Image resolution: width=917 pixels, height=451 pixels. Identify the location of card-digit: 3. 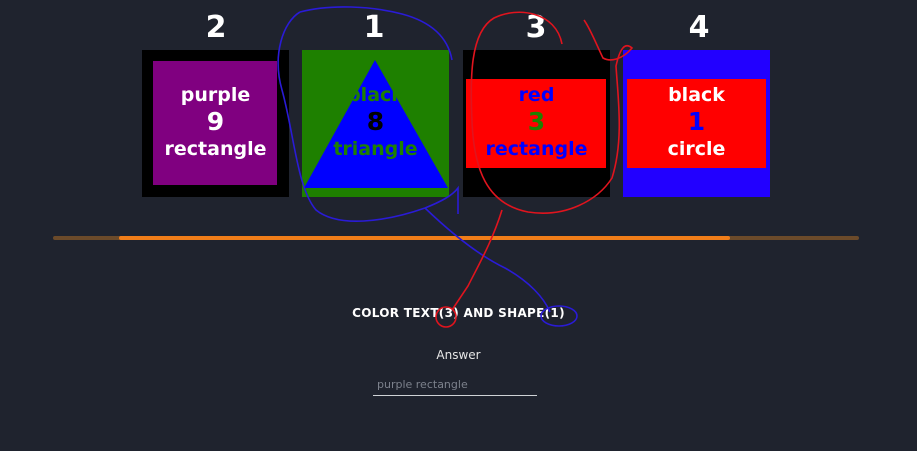
(536, 121).